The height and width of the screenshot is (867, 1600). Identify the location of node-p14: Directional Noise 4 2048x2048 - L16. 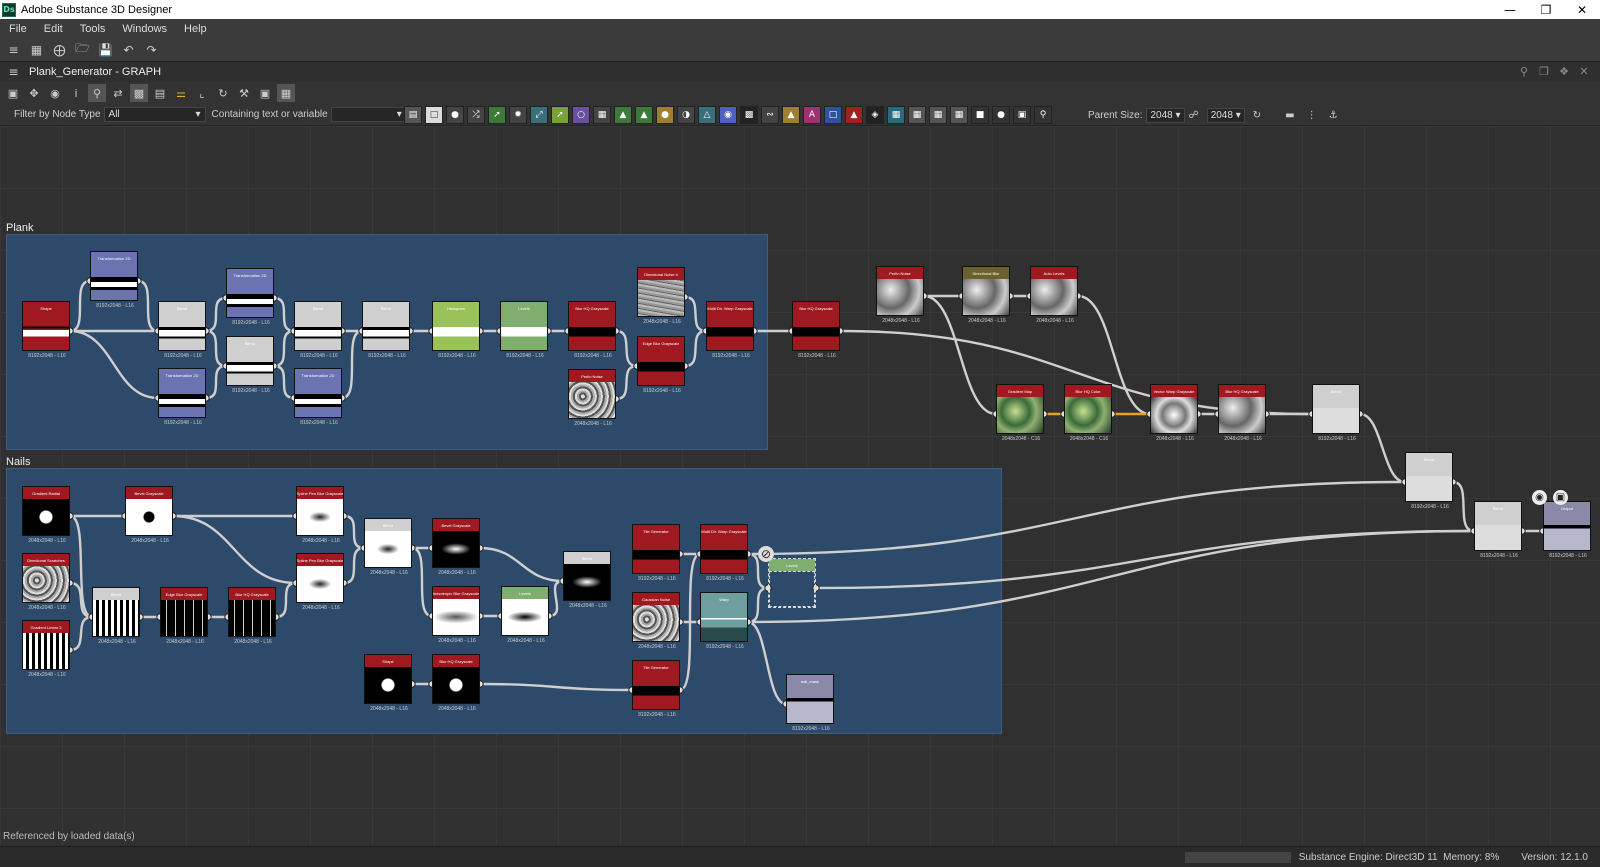
(661, 296).